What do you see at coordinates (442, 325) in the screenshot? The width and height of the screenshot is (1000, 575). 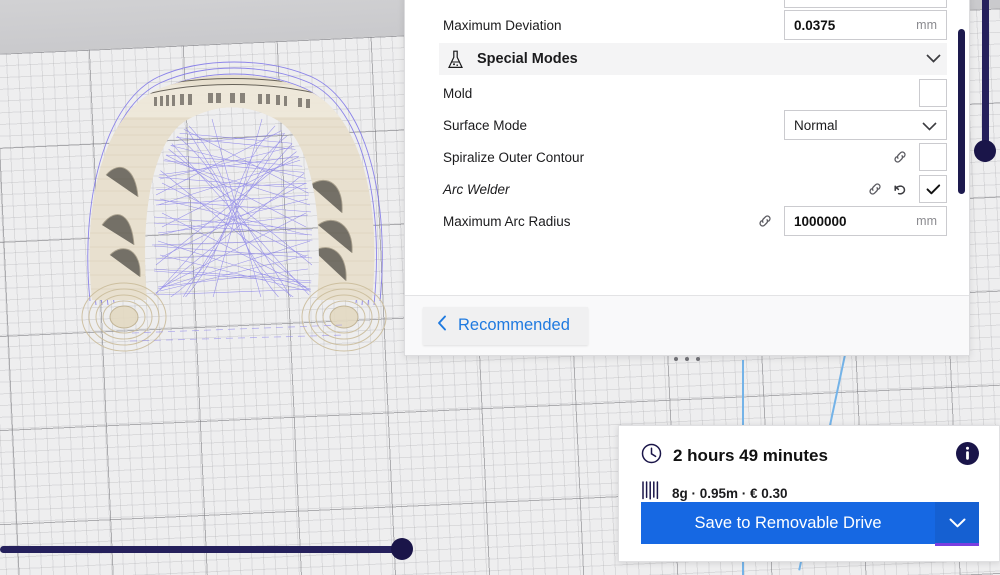 I see `chevron-left-icon` at bounding box center [442, 325].